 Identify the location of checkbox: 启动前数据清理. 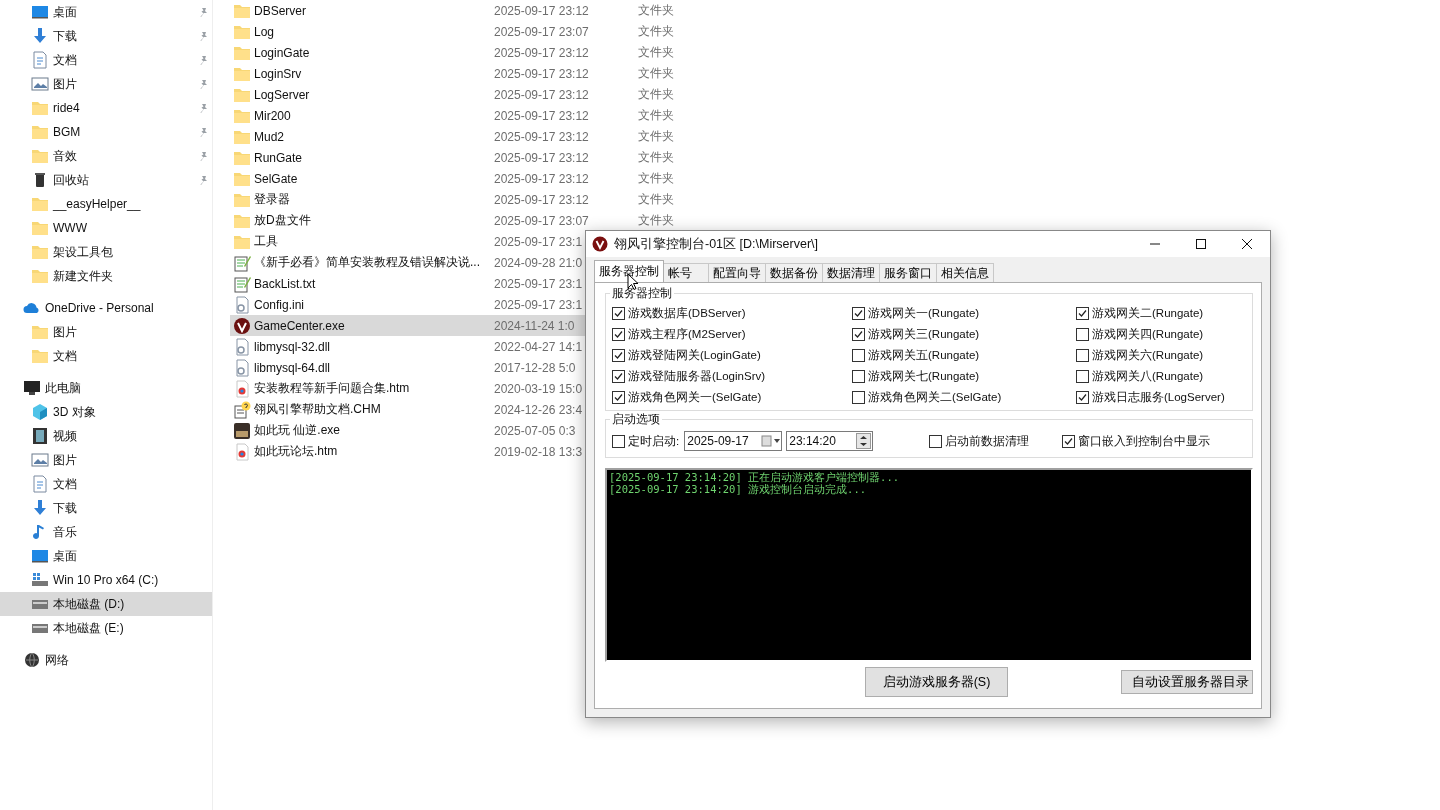
(979, 441).